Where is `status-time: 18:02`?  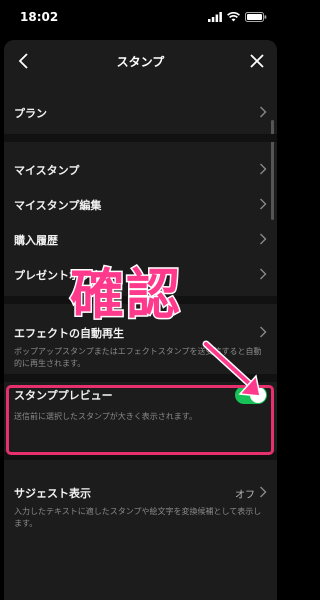
status-time: 18:02 is located at coordinates (39, 17).